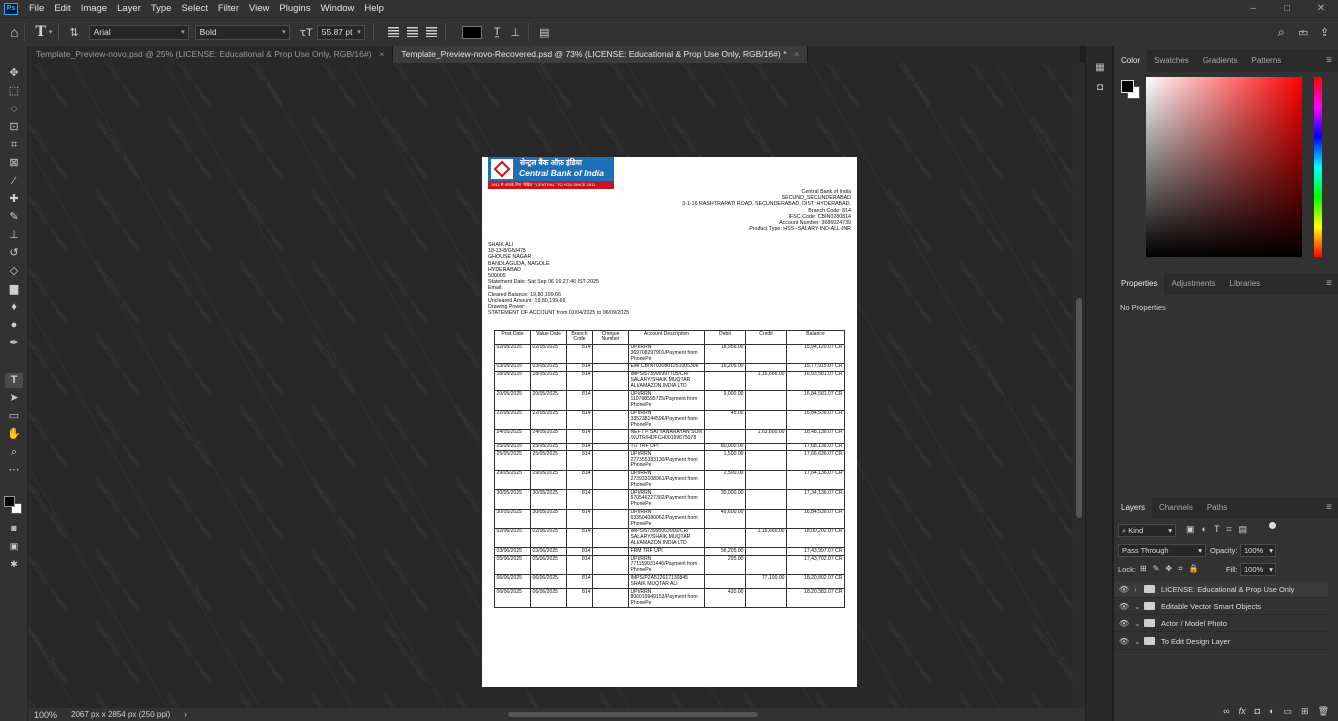 This screenshot has width=1338, height=721. I want to click on font-size-select: 55.87 pt ▾, so click(340, 32).